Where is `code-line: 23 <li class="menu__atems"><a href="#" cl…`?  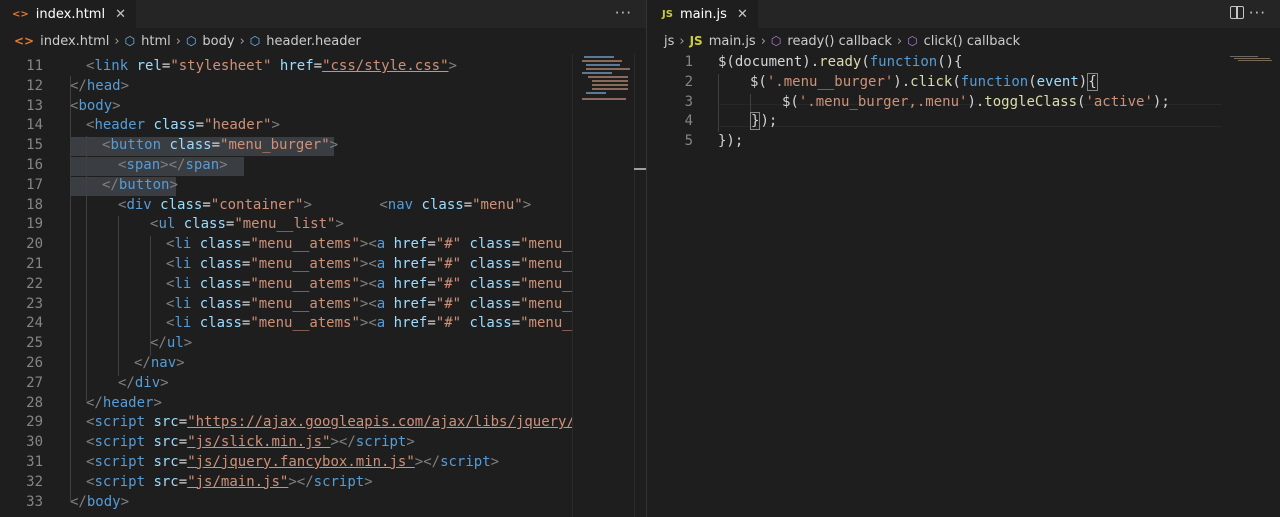 code-line: 23 <li class="menu__atems"><a href="#" cl… is located at coordinates (323, 305).